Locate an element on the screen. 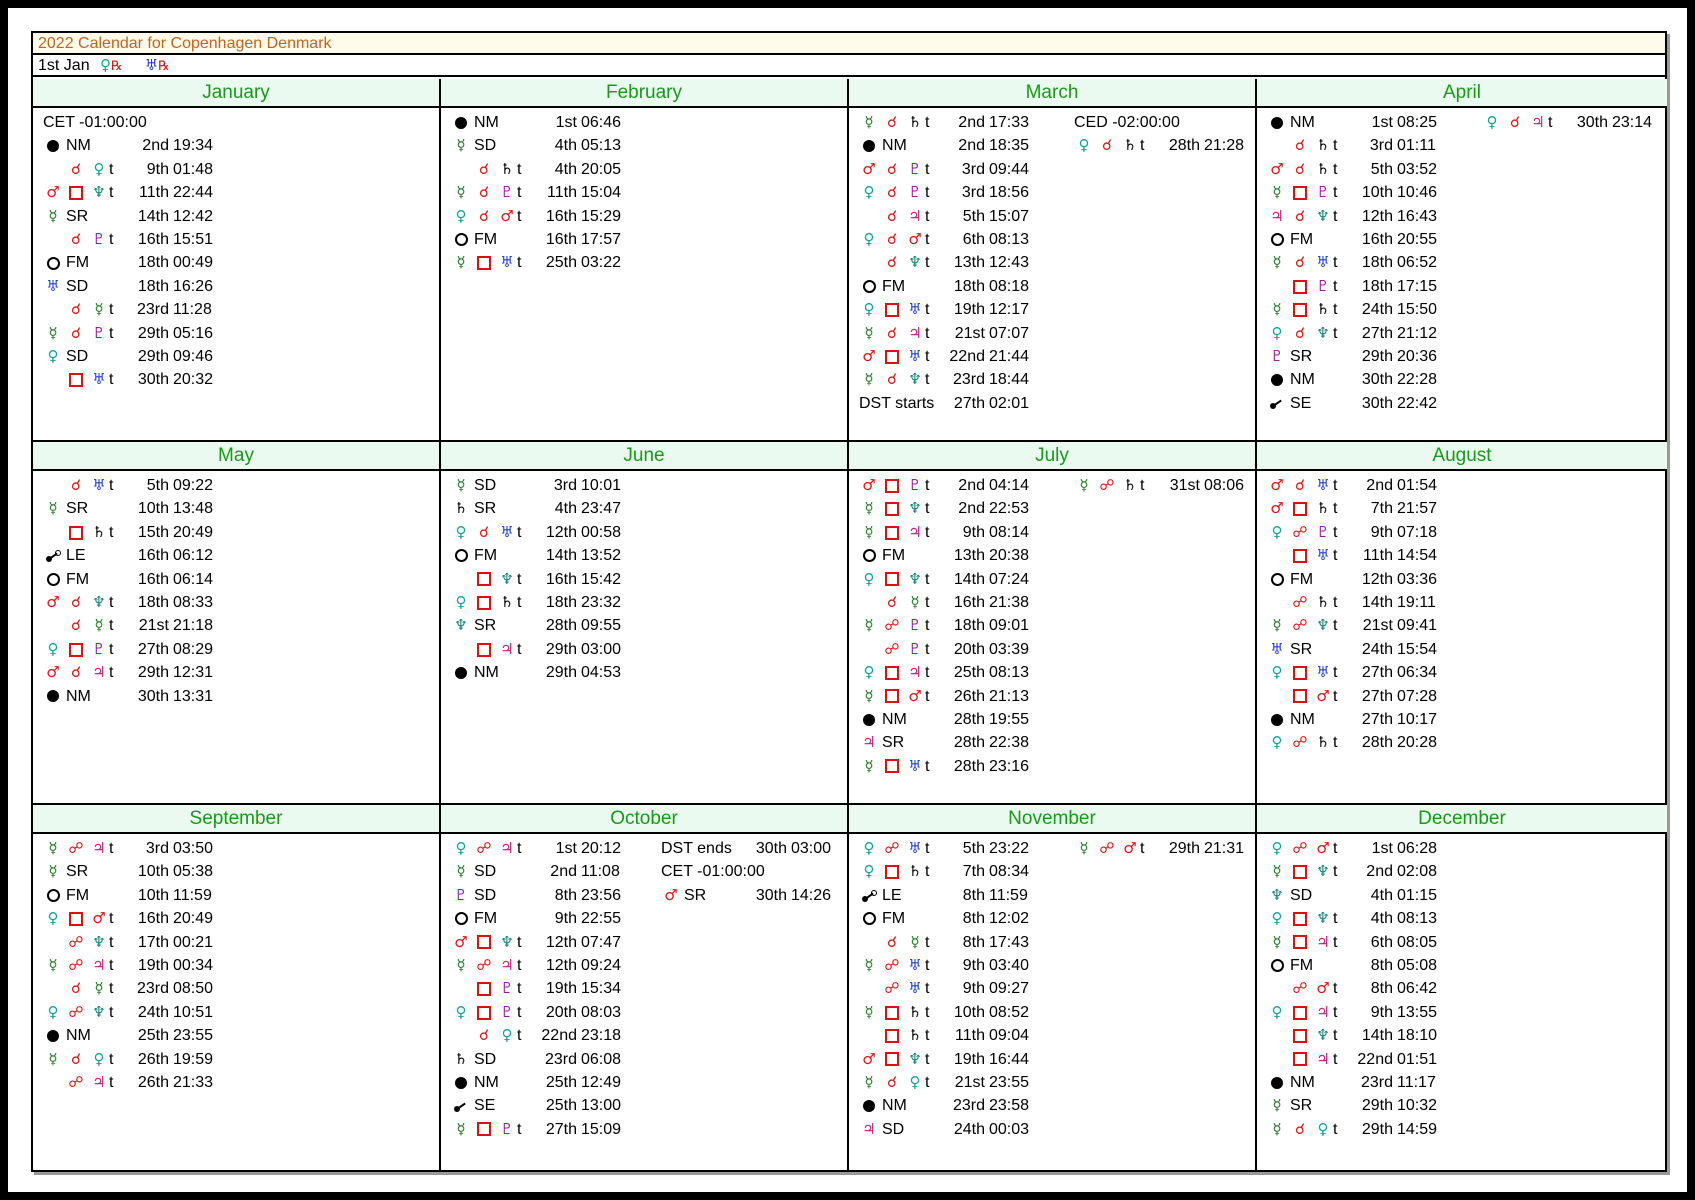 The width and height of the screenshot is (1695, 1200). event-day: 8th is located at coordinates (1381, 965).